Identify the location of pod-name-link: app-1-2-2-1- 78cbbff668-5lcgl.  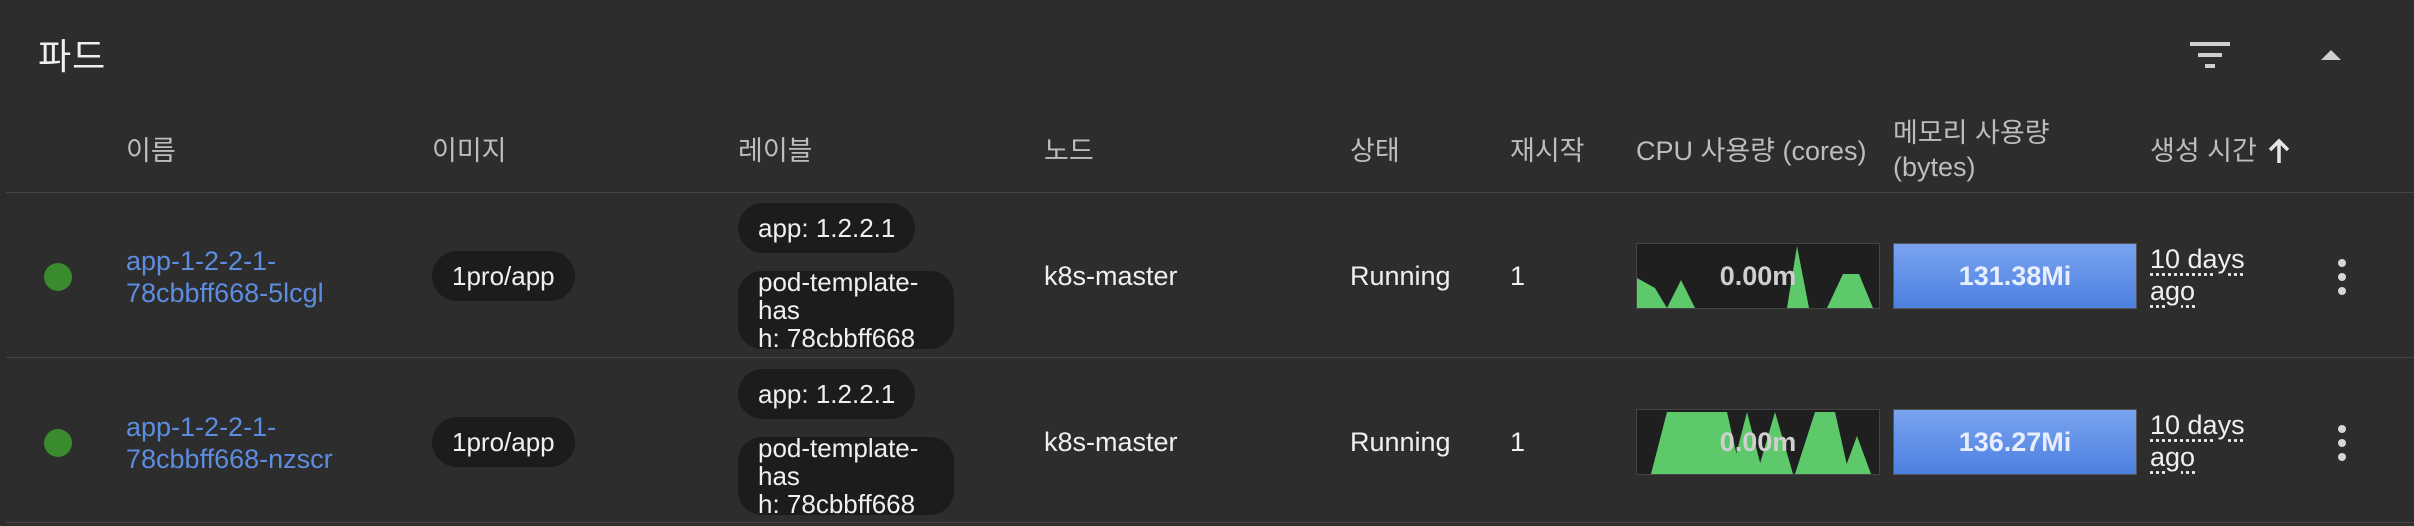
(276, 277).